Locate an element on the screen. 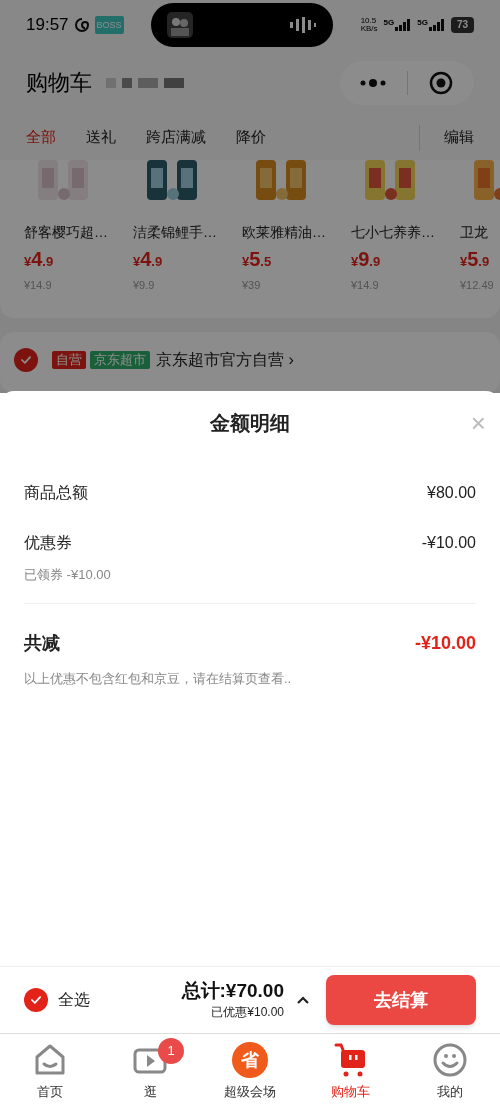 The height and width of the screenshot is (1111, 500). original-price: ¥12.49 is located at coordinates (477, 285).